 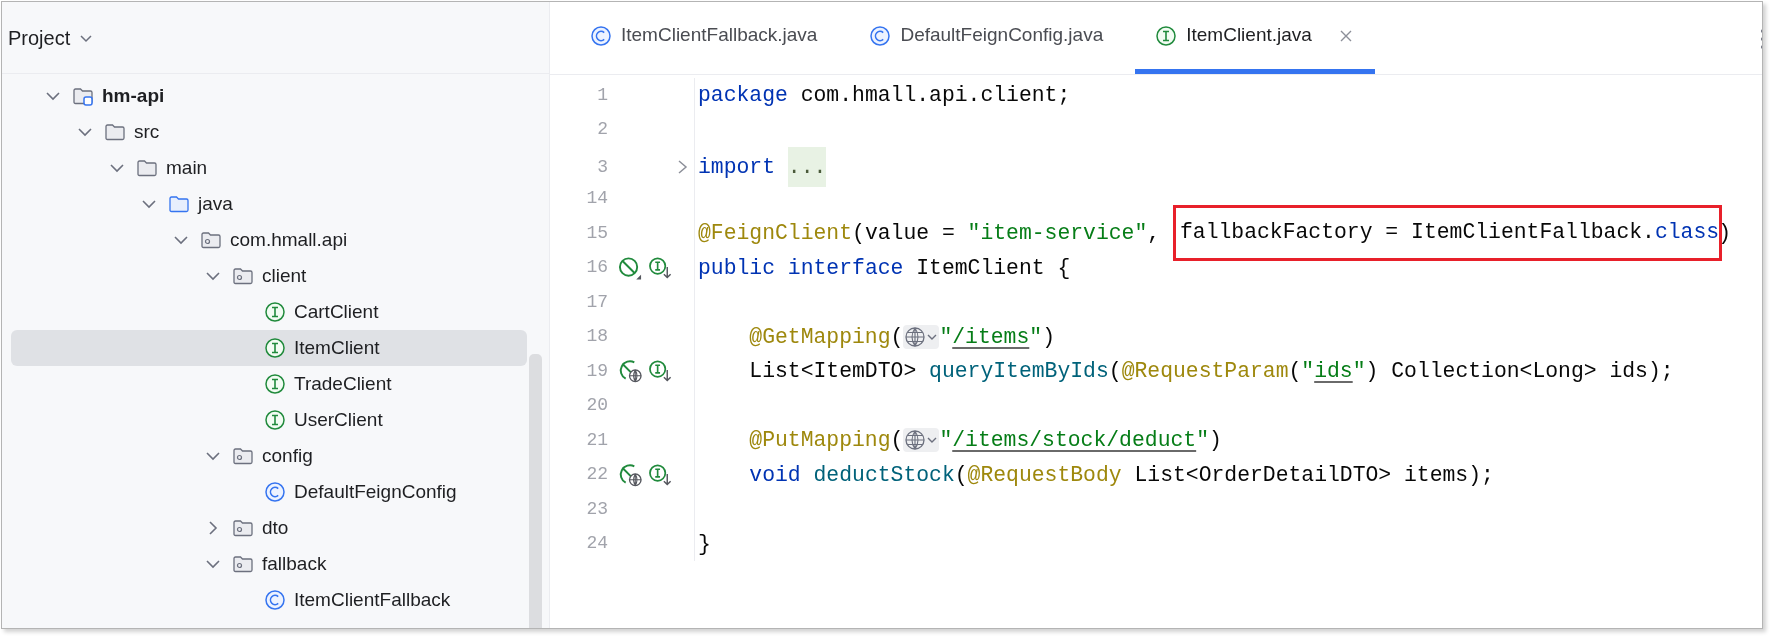 What do you see at coordinates (602, 130) in the screenshot?
I see `line-number: 2` at bounding box center [602, 130].